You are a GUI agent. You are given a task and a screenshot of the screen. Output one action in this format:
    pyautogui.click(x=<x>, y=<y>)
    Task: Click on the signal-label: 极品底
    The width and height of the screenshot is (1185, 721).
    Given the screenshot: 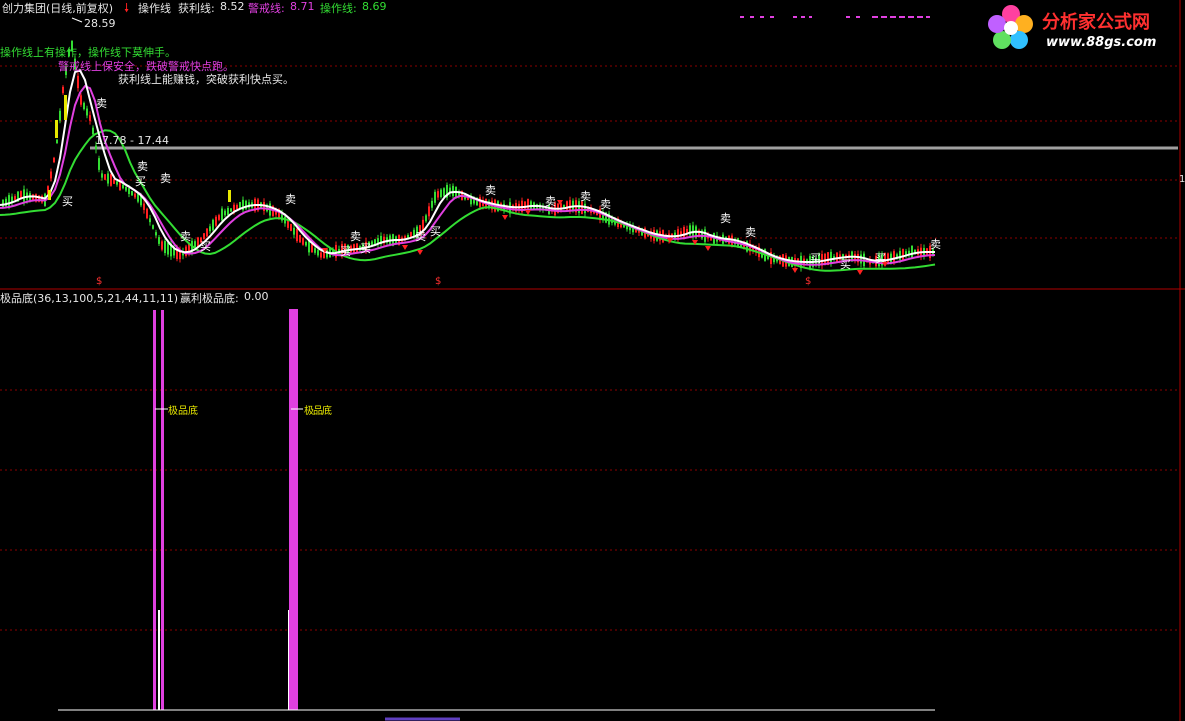 What is the action you would take?
    pyautogui.click(x=183, y=411)
    